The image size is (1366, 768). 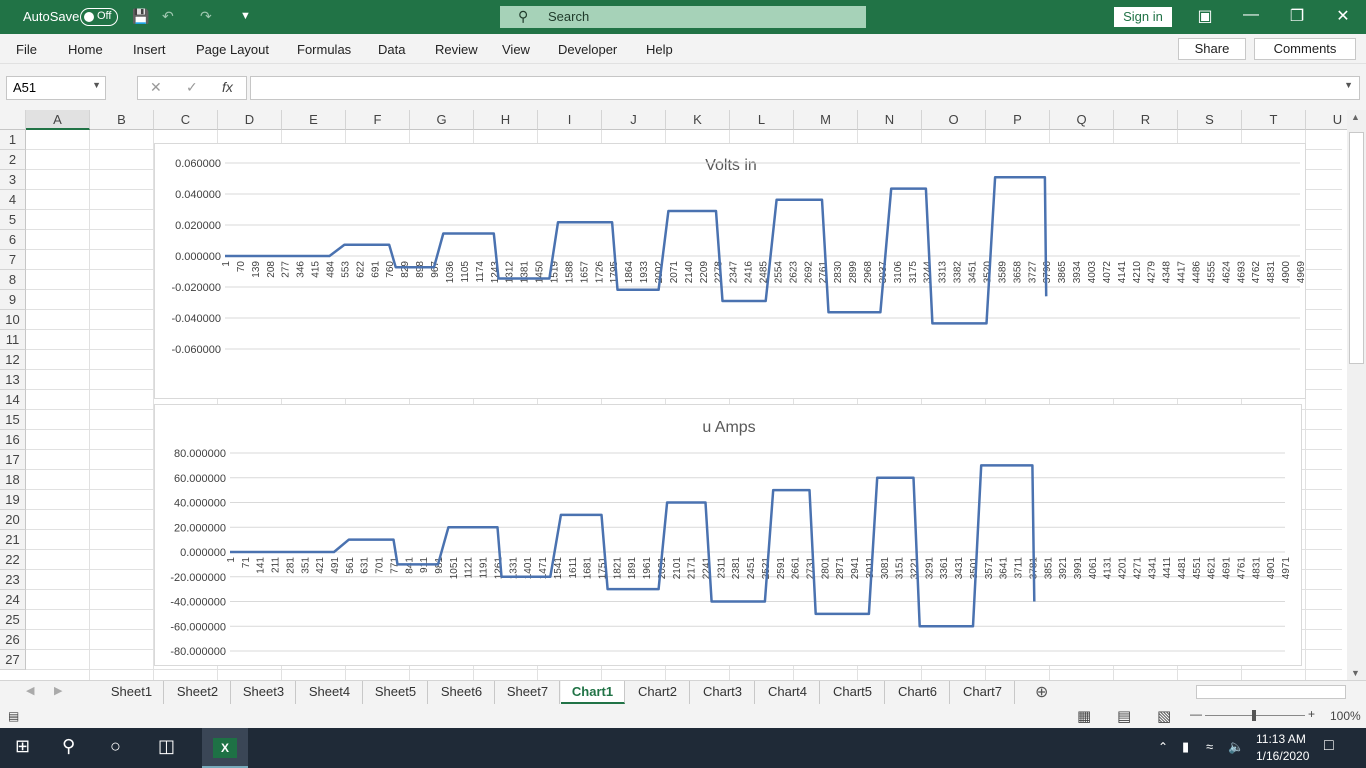 What do you see at coordinates (516, 49) in the screenshot?
I see `tab-view: View` at bounding box center [516, 49].